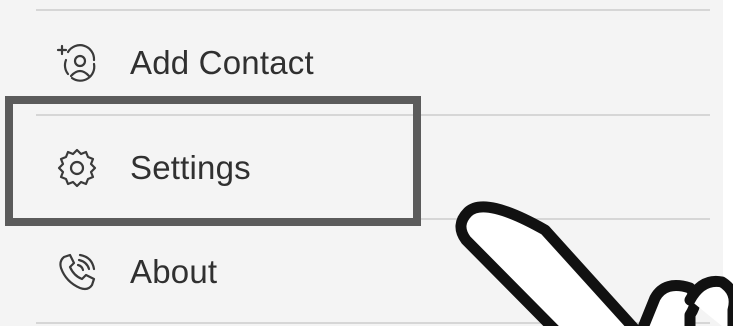 The height and width of the screenshot is (326, 733). What do you see at coordinates (77, 168) in the screenshot?
I see `gear-icon` at bounding box center [77, 168].